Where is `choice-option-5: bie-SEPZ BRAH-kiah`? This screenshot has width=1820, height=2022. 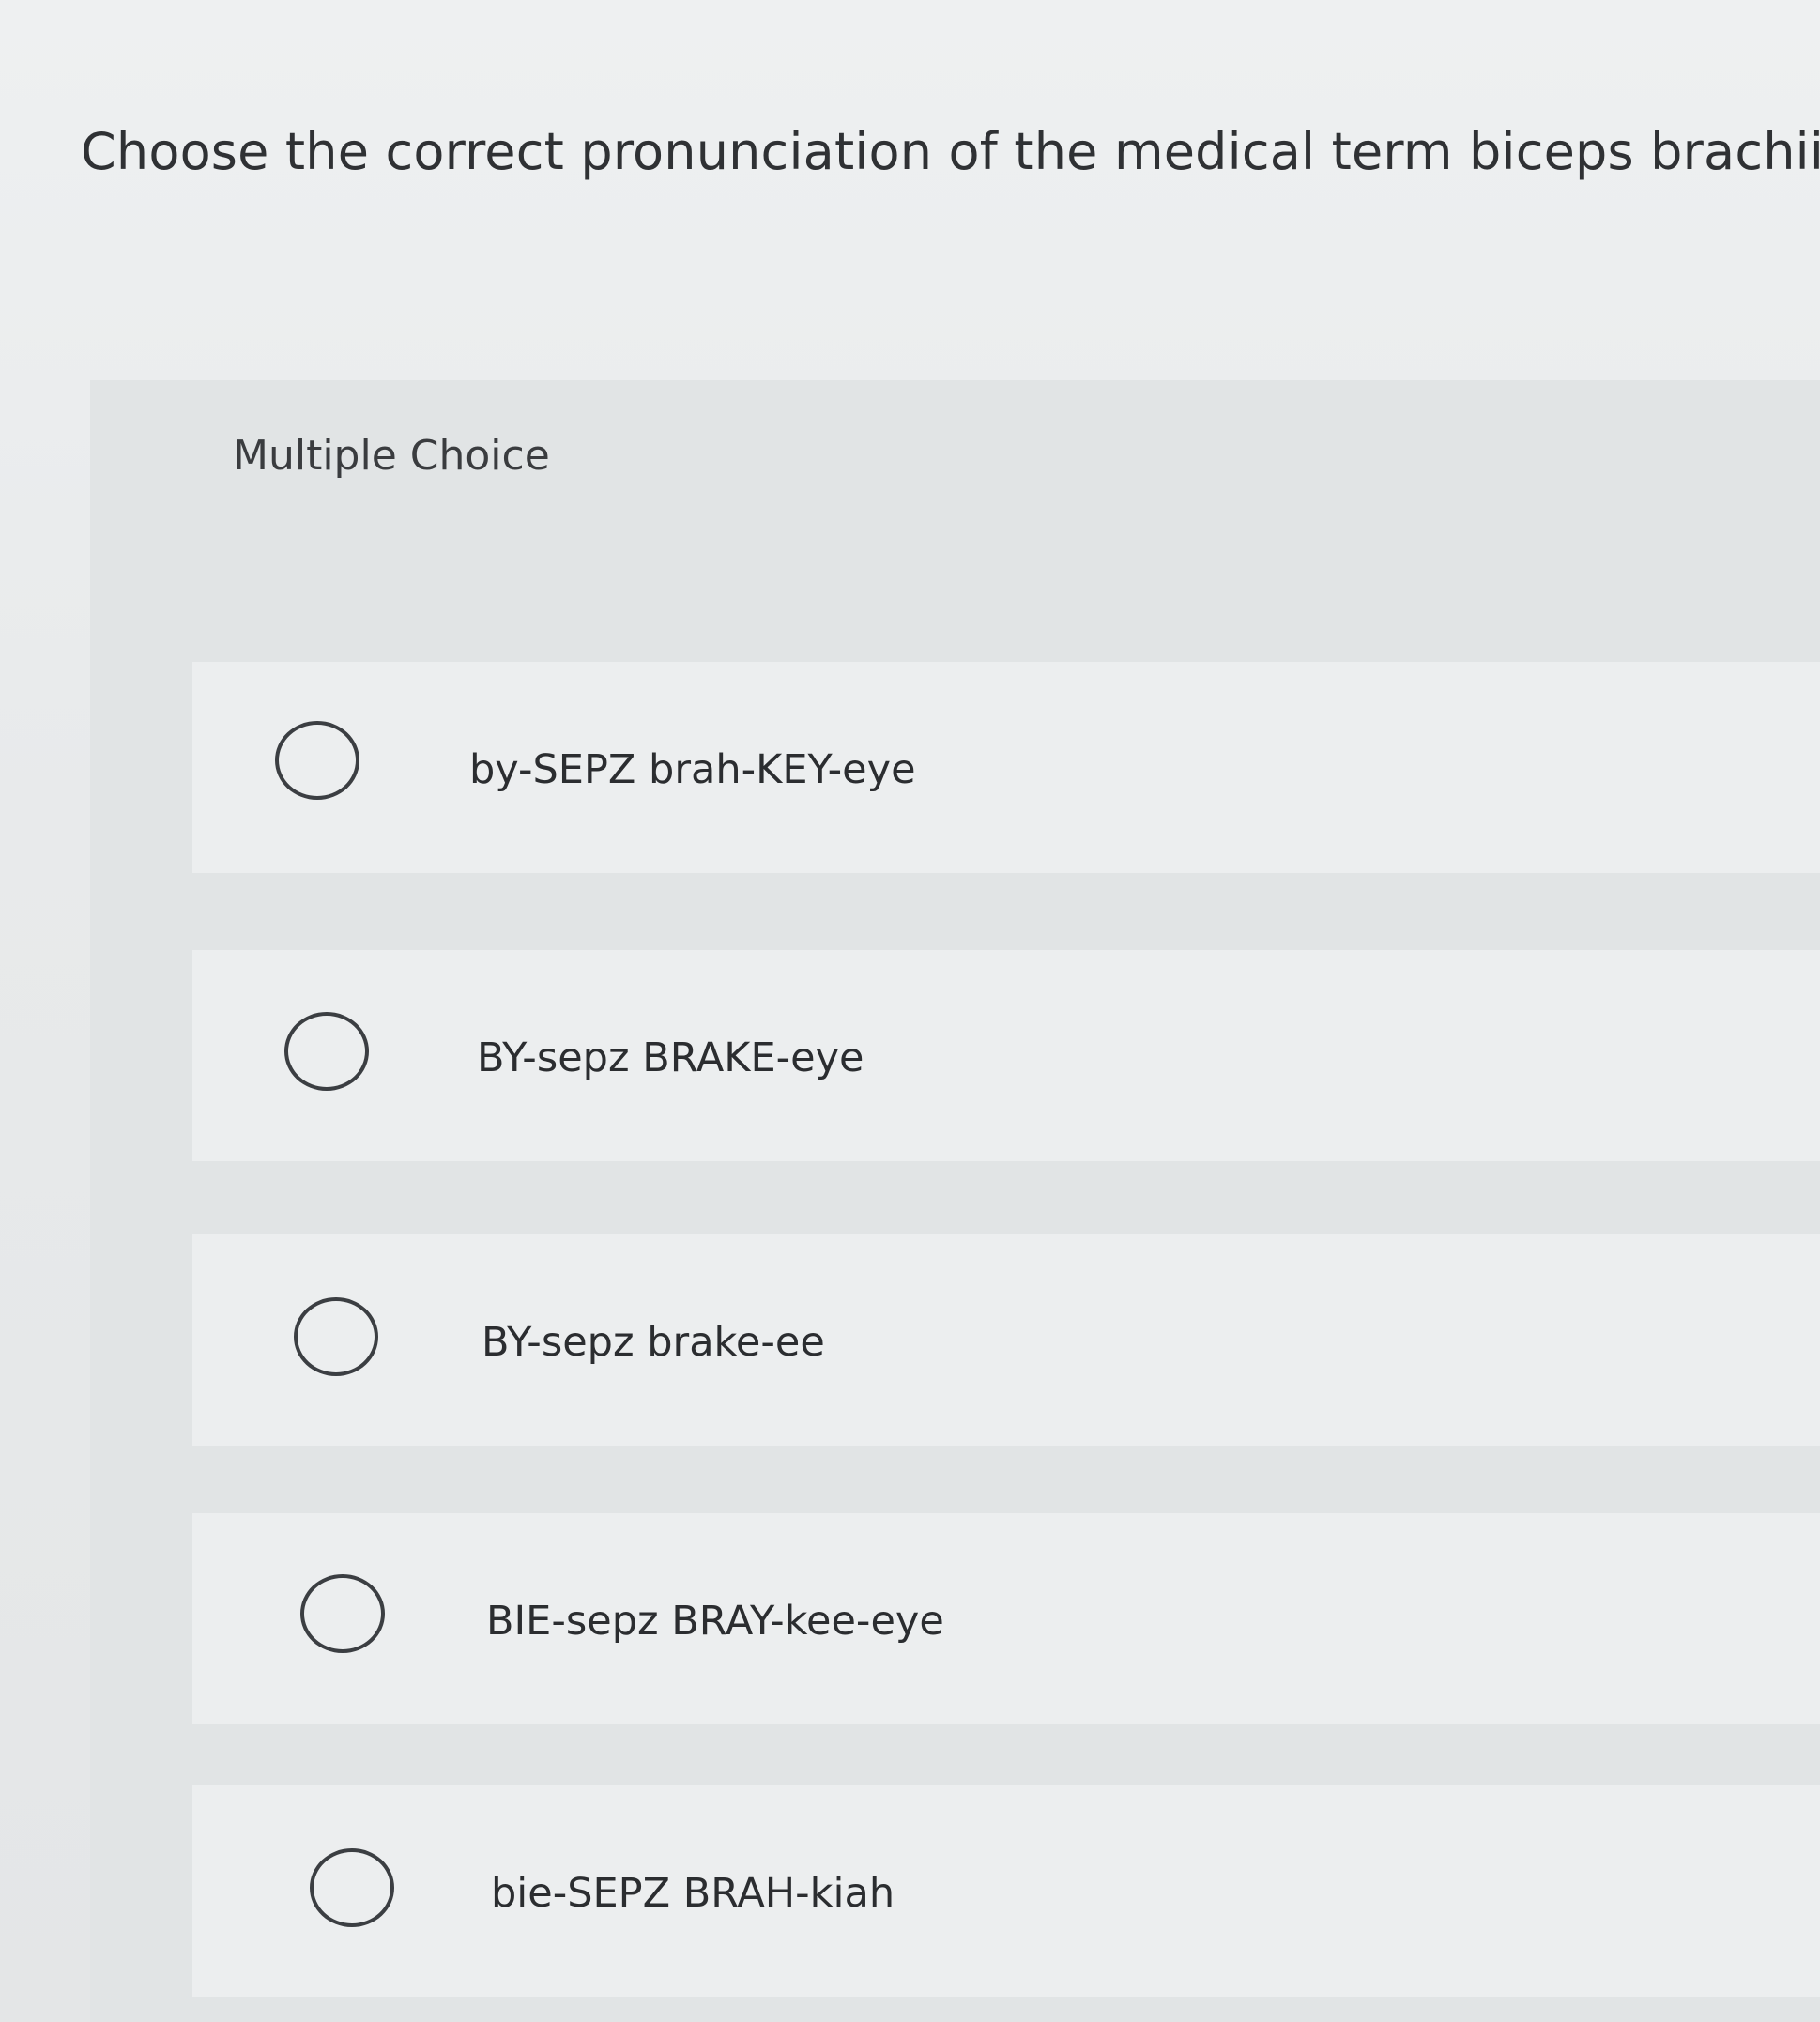
choice-option-5: bie-SEPZ BRAH-kiah is located at coordinates (1006, 1891).